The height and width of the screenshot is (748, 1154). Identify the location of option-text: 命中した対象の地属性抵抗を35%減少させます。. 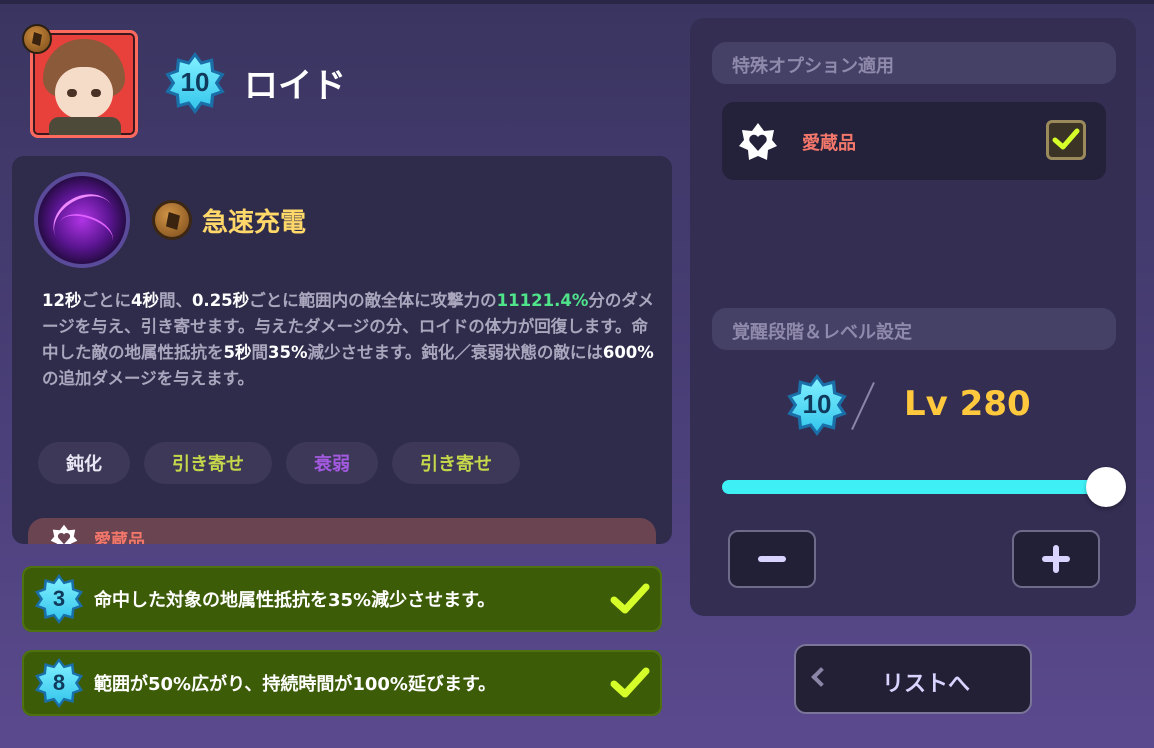
(295, 600).